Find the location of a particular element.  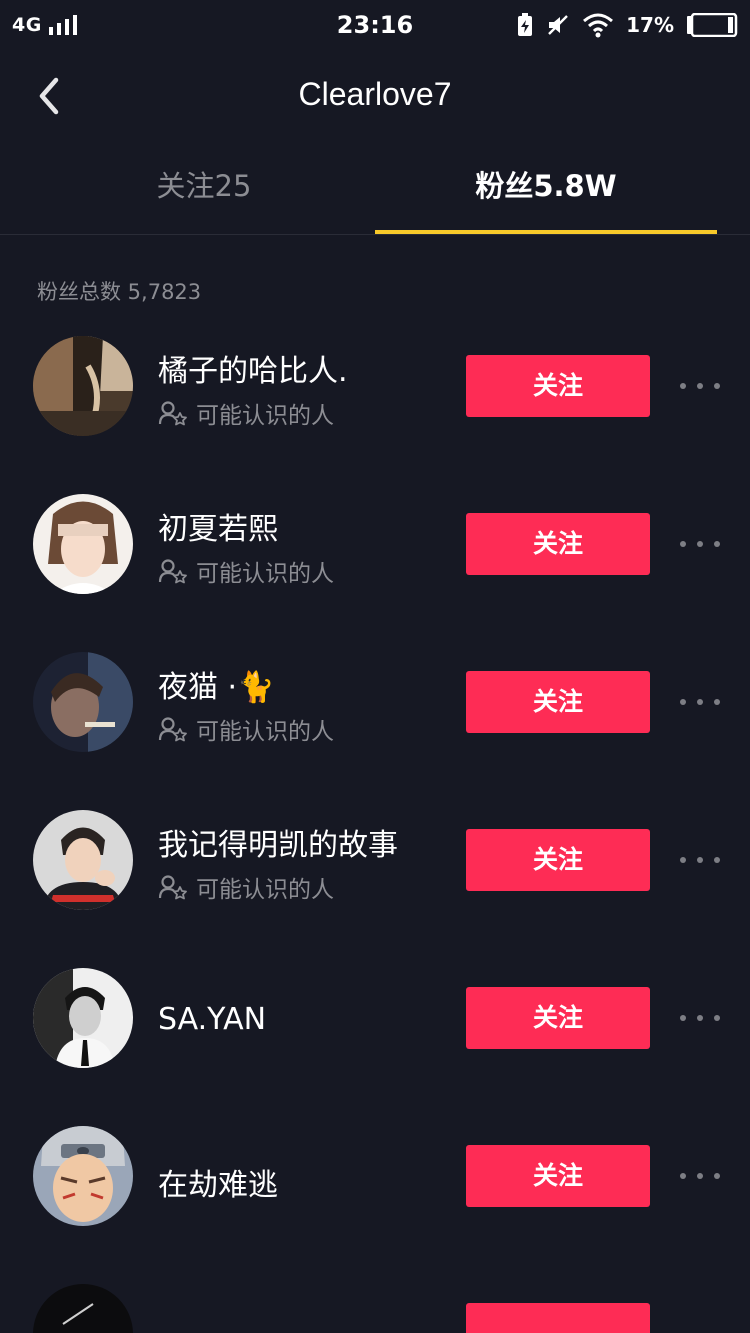

status-bar: 4G 23:16 17% is located at coordinates (375, 26).